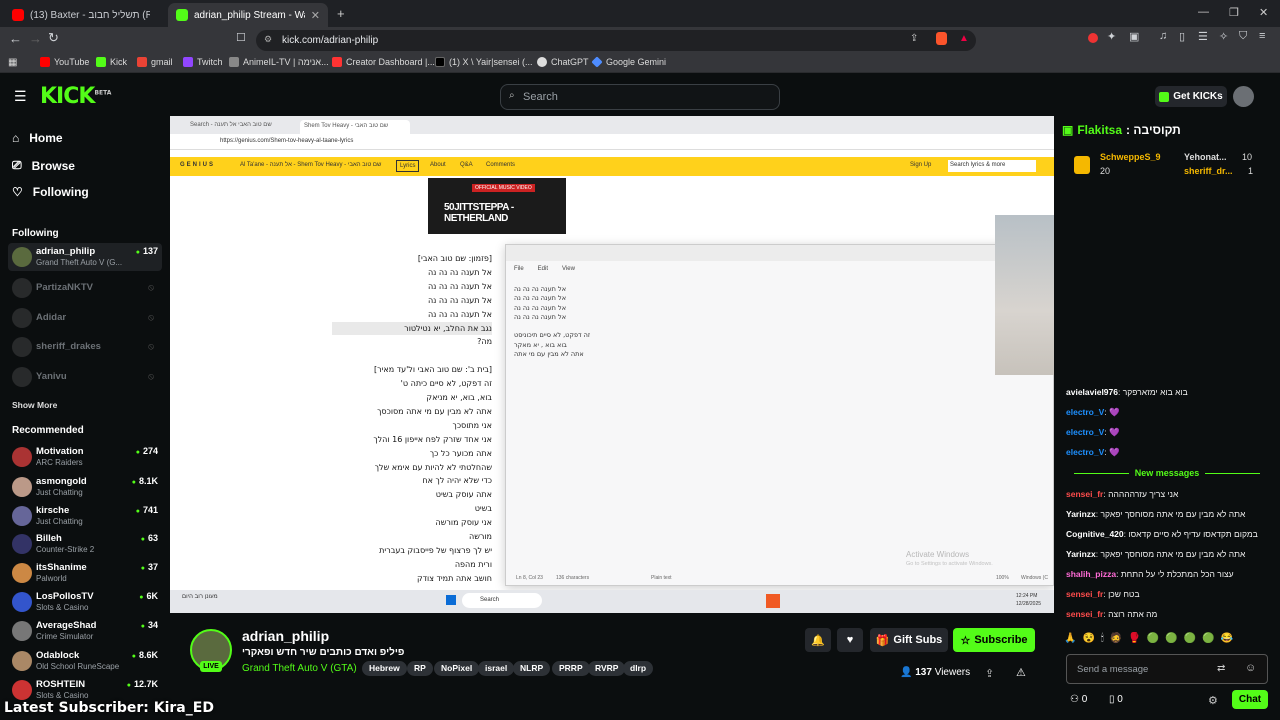  Describe the element at coordinates (315, 15) in the screenshot. I see `close-tab-icon: ✕` at that location.